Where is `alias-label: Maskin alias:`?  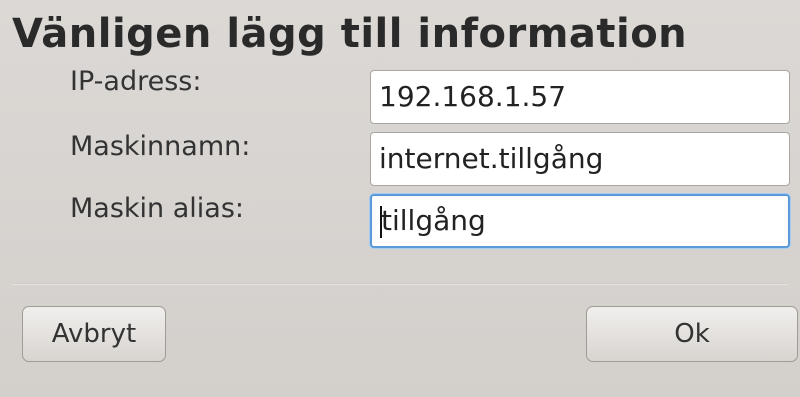
alias-label: Maskin alias: is located at coordinates (157, 208).